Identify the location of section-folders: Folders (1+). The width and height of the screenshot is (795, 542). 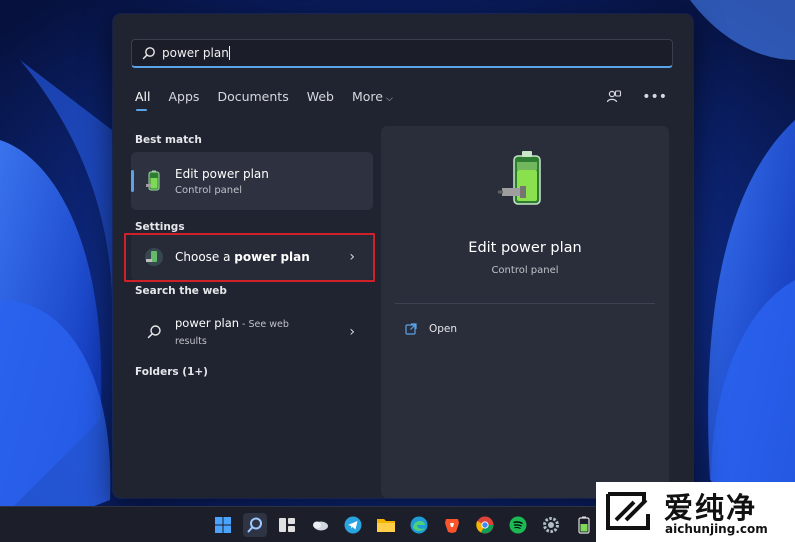
(171, 372).